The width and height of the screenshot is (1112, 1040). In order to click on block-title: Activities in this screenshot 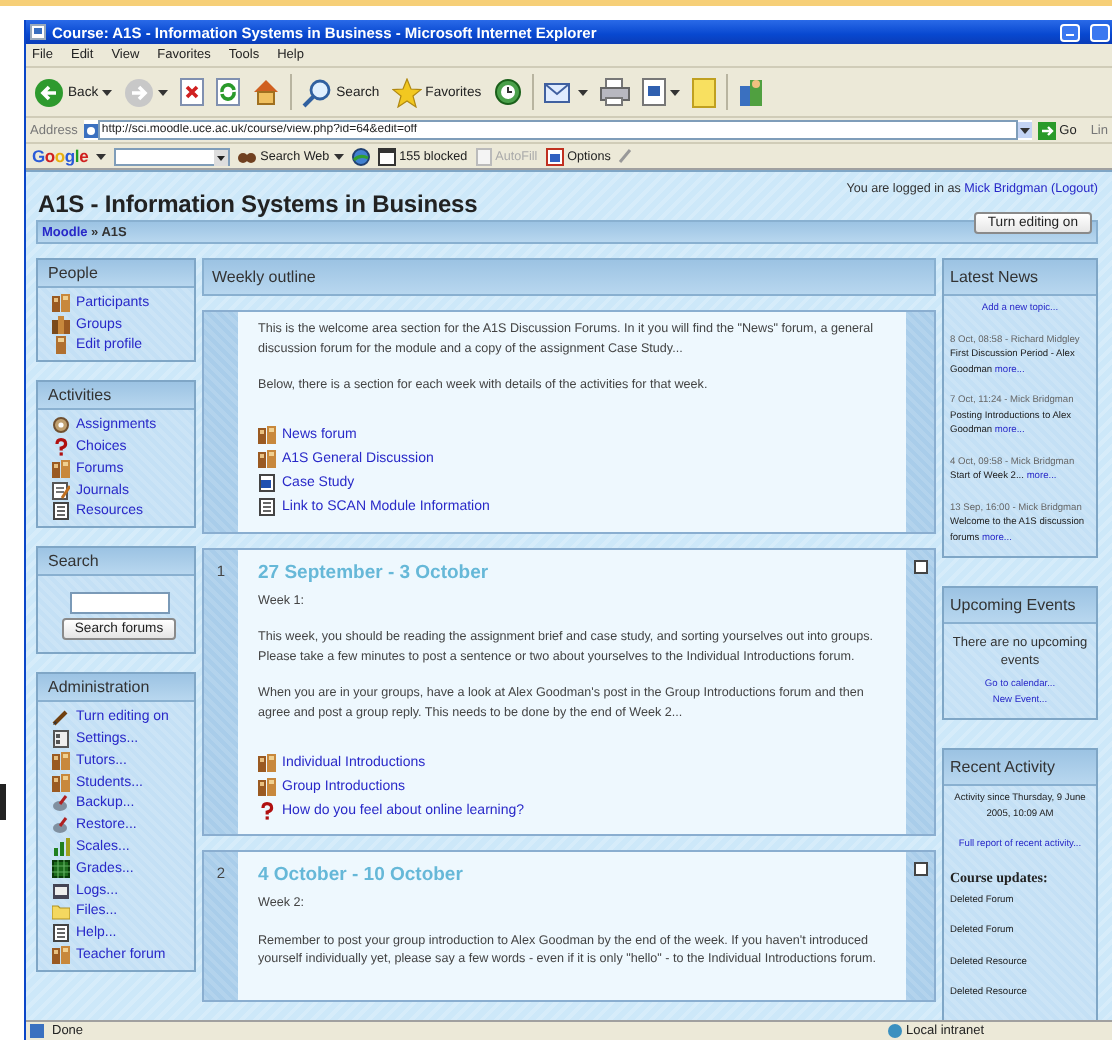, I will do `click(116, 396)`.